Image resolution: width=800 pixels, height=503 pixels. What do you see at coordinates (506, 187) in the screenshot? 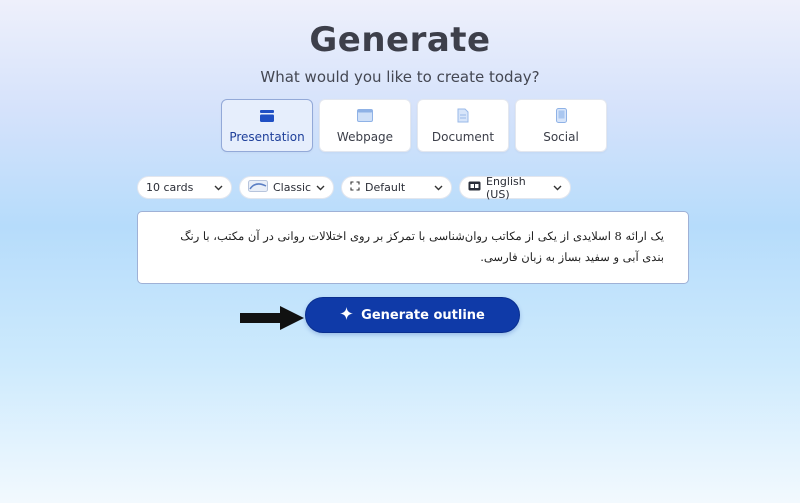
I see `language-value: English (US)` at bounding box center [506, 187].